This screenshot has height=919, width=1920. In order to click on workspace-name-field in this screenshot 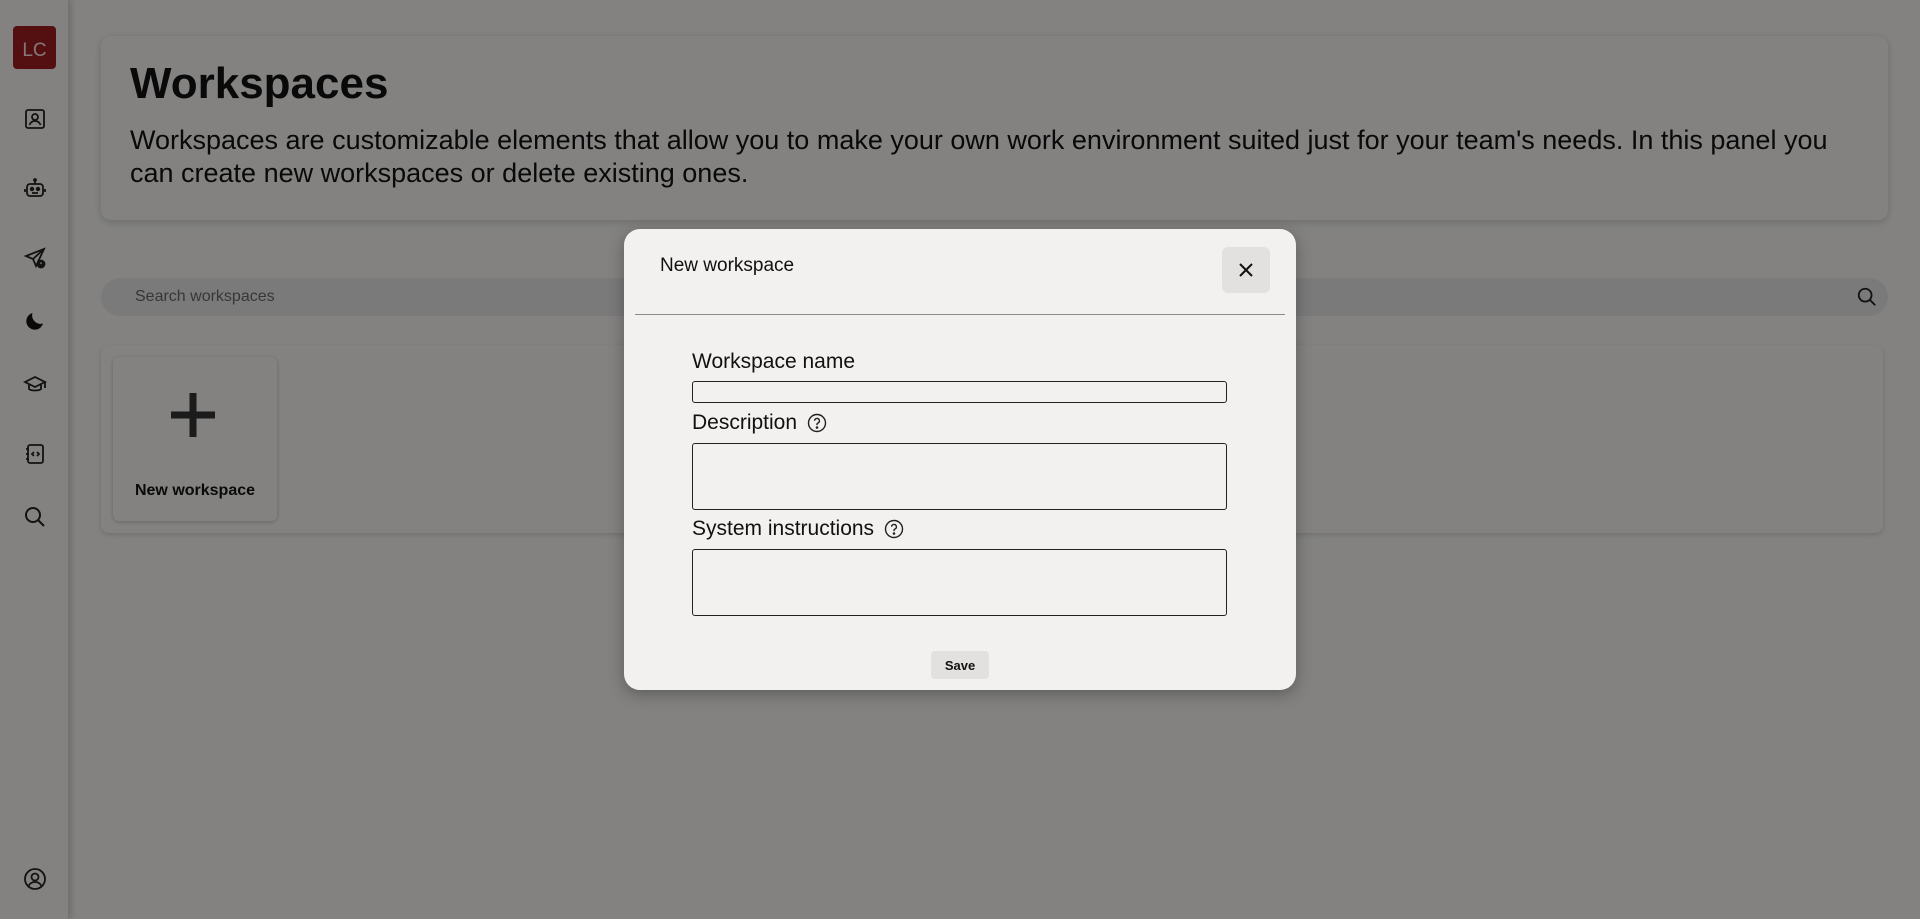, I will do `click(959, 392)`.